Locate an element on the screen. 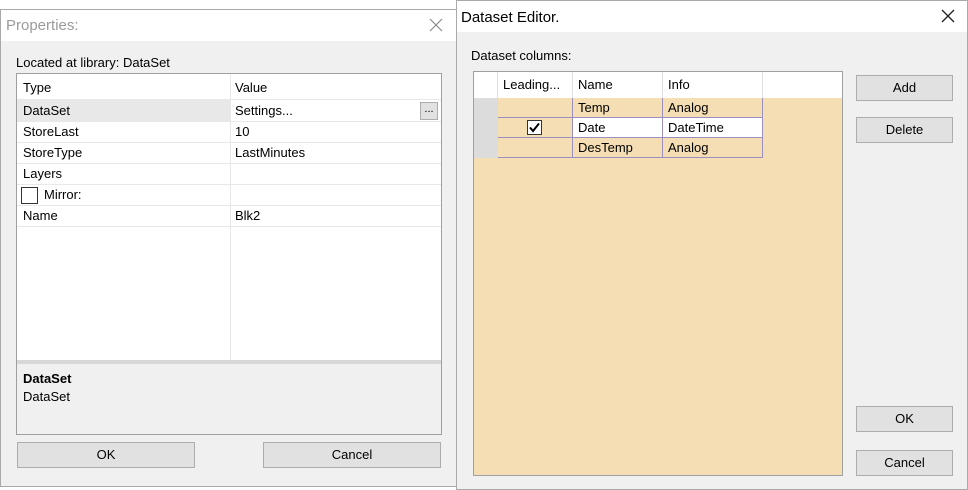  row-selector-header is located at coordinates (486, 85).